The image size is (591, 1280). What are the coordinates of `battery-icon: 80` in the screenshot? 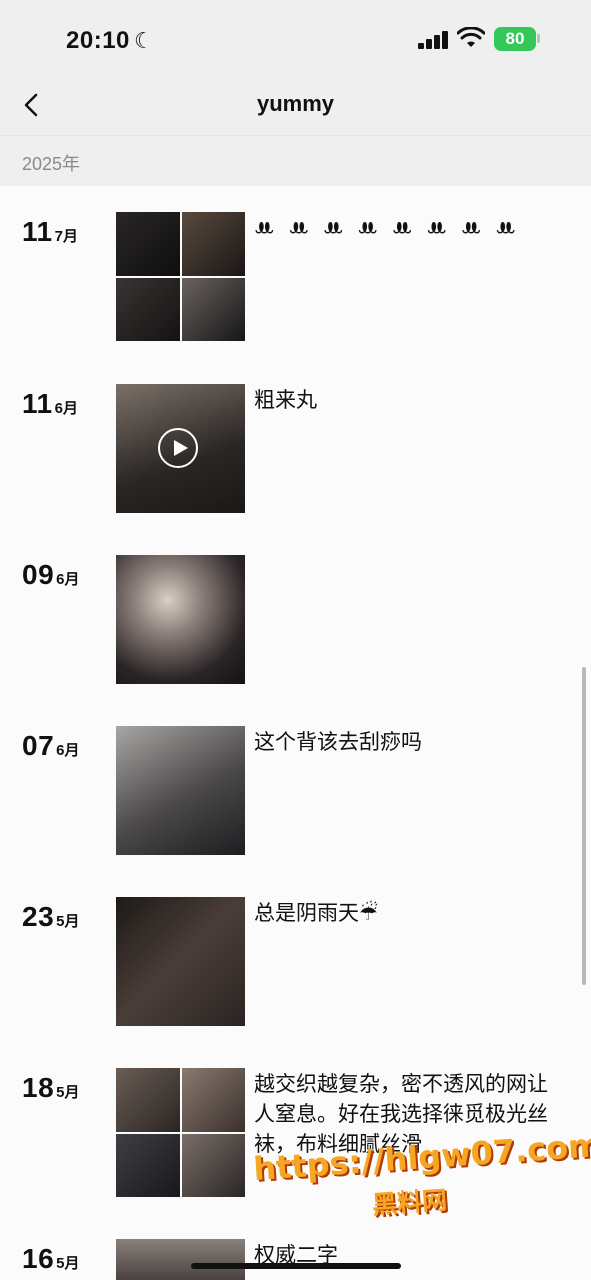 It's located at (515, 39).